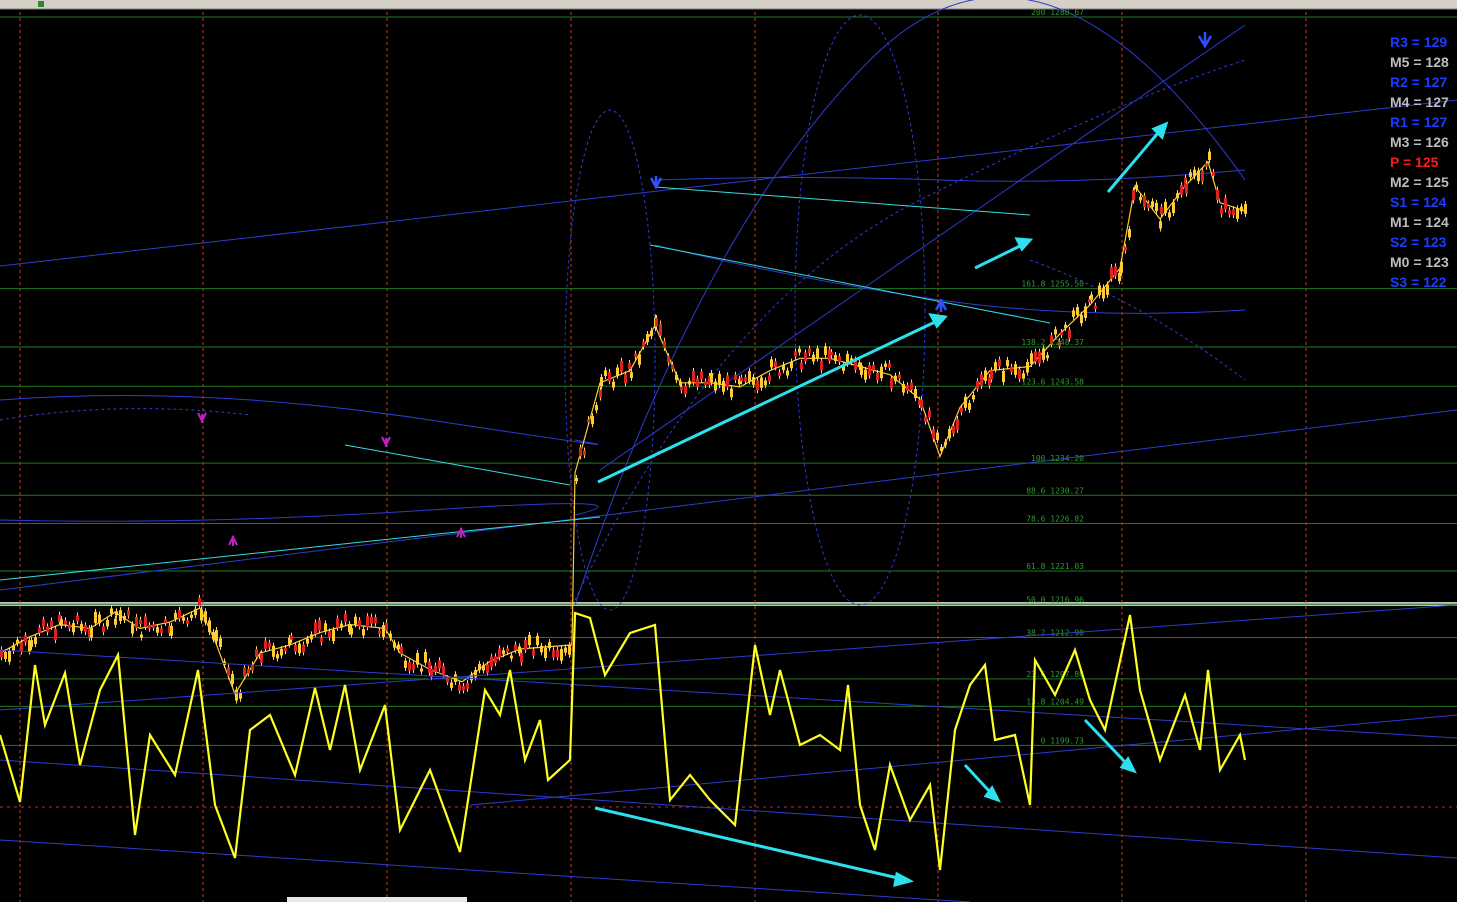 The image size is (1457, 902). Describe the element at coordinates (728, 4) in the screenshot. I see `toolbar-strip` at that location.